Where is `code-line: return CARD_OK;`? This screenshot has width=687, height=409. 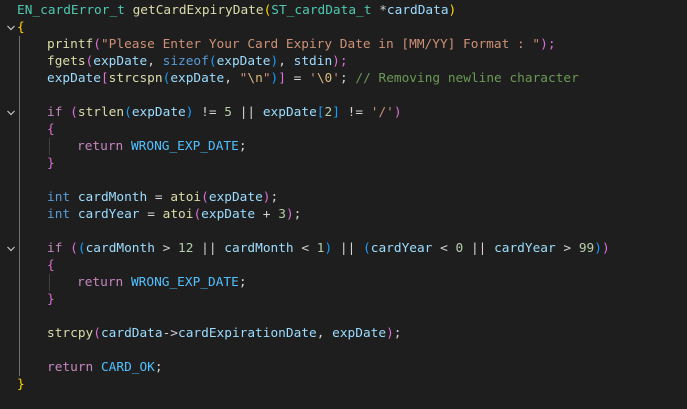
code-line: return CARD_OK; is located at coordinates (105, 367).